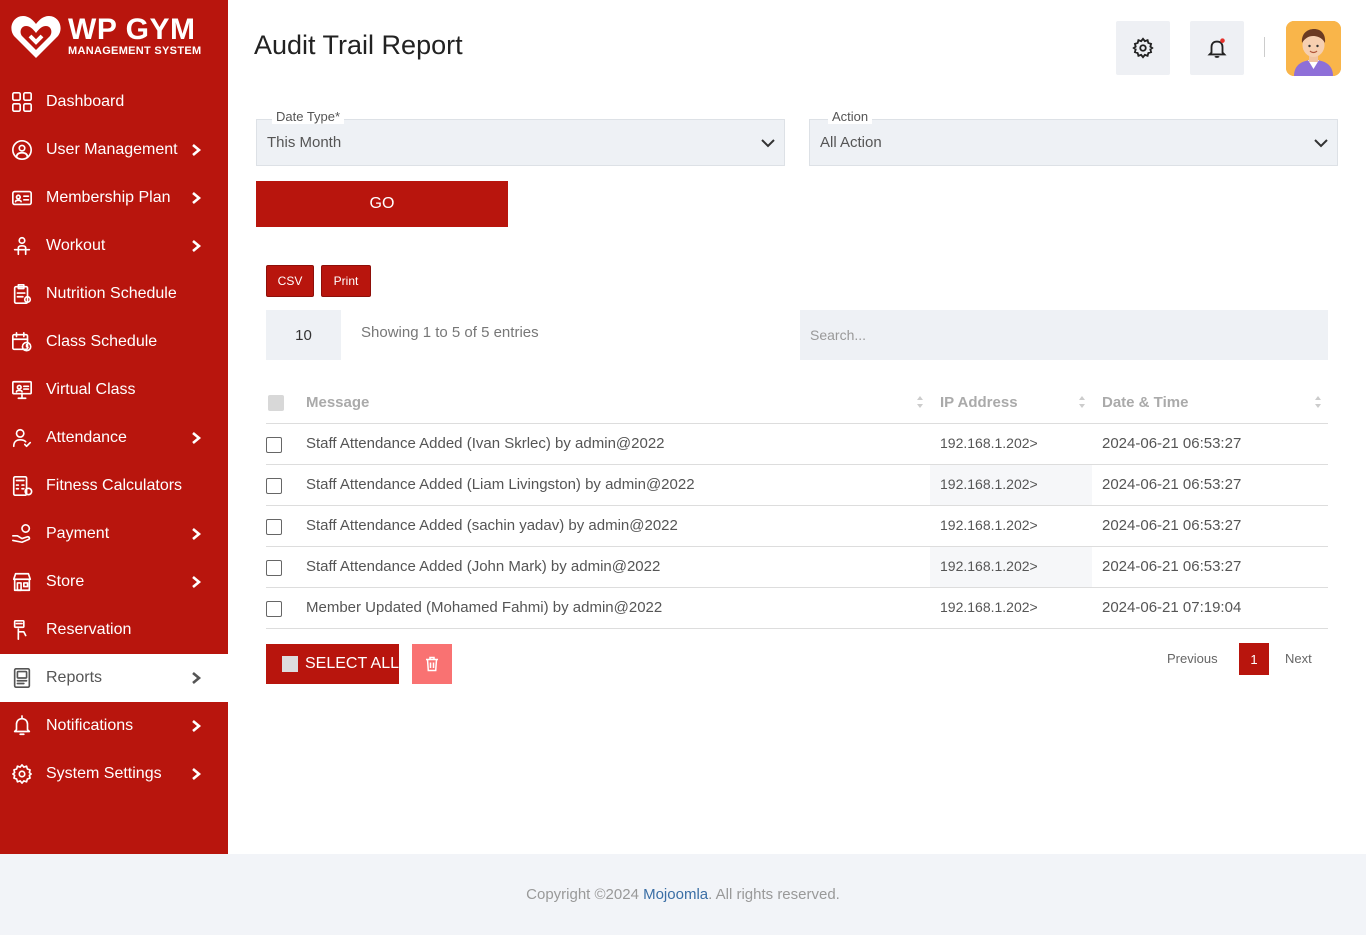  Describe the element at coordinates (1064, 335) in the screenshot. I see `search-input` at that location.